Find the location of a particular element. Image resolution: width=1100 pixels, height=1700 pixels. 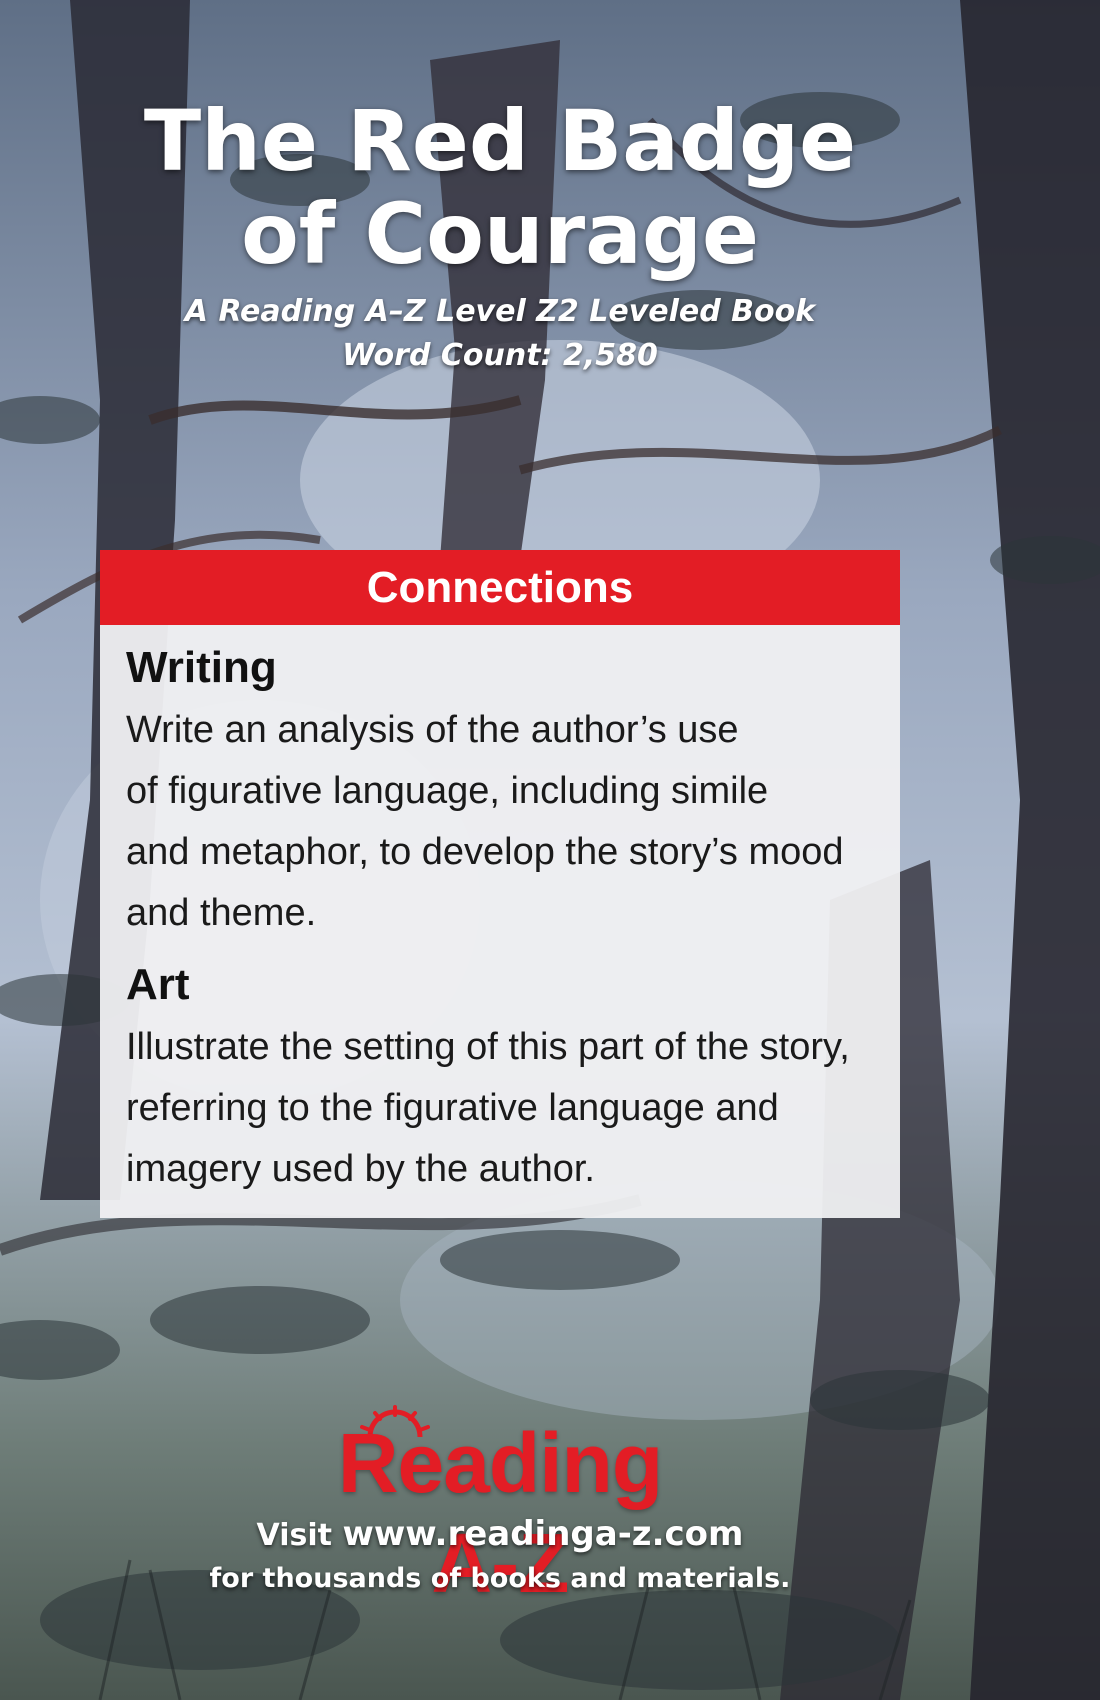

writing-line: of figurative language, including simile is located at coordinates (447, 791).